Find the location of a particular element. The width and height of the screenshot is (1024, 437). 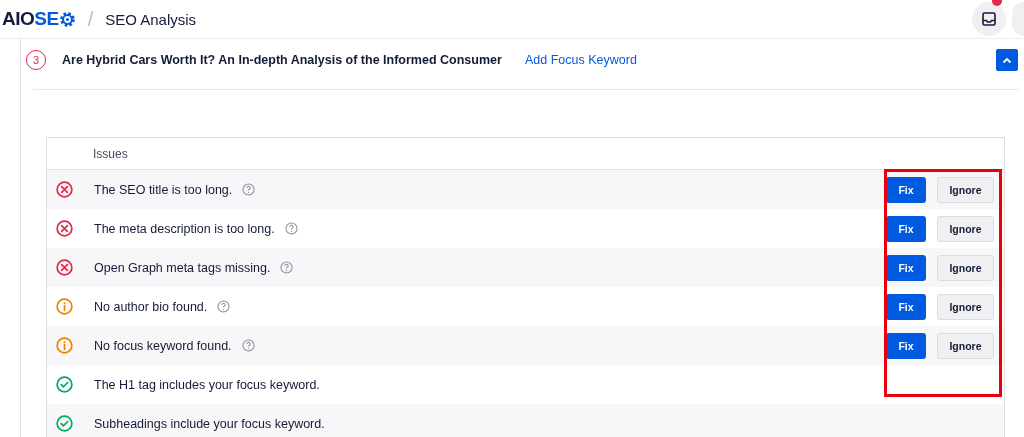

notifications-button is located at coordinates (989, 19).